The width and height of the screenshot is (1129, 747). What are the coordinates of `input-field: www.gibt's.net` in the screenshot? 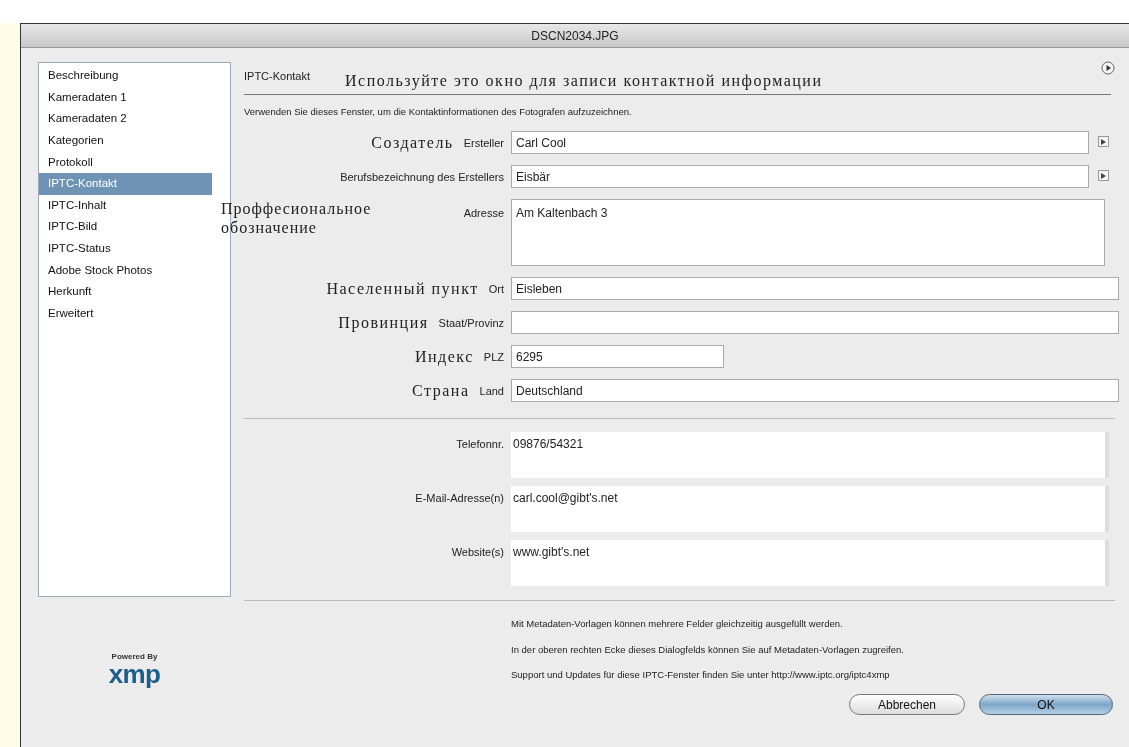 It's located at (810, 563).